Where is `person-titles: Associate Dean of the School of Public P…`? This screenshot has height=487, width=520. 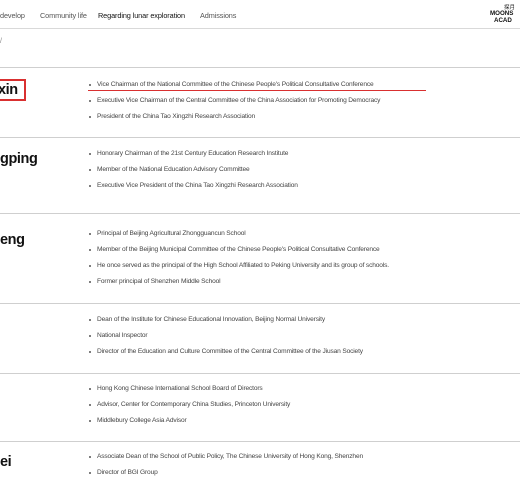
person-titles: Associate Dean of the School of Public P… is located at coordinates (225, 467).